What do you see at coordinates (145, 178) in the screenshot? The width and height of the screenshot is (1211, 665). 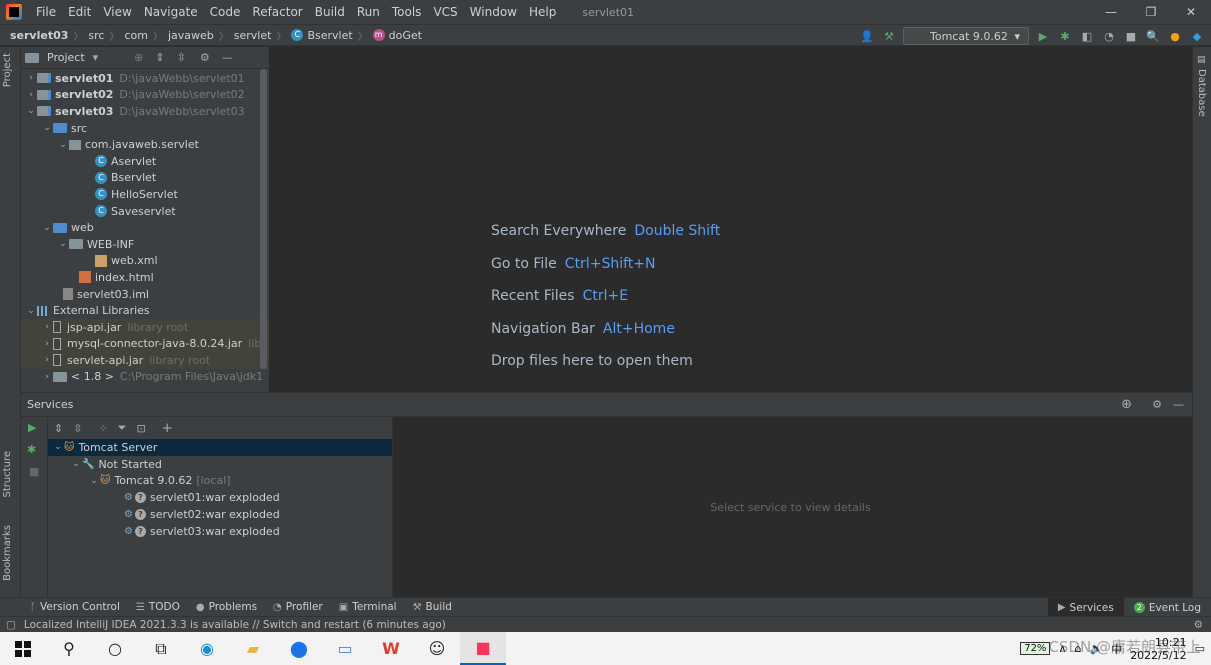 I see `tree-item-bservlet: C Bservlet` at bounding box center [145, 178].